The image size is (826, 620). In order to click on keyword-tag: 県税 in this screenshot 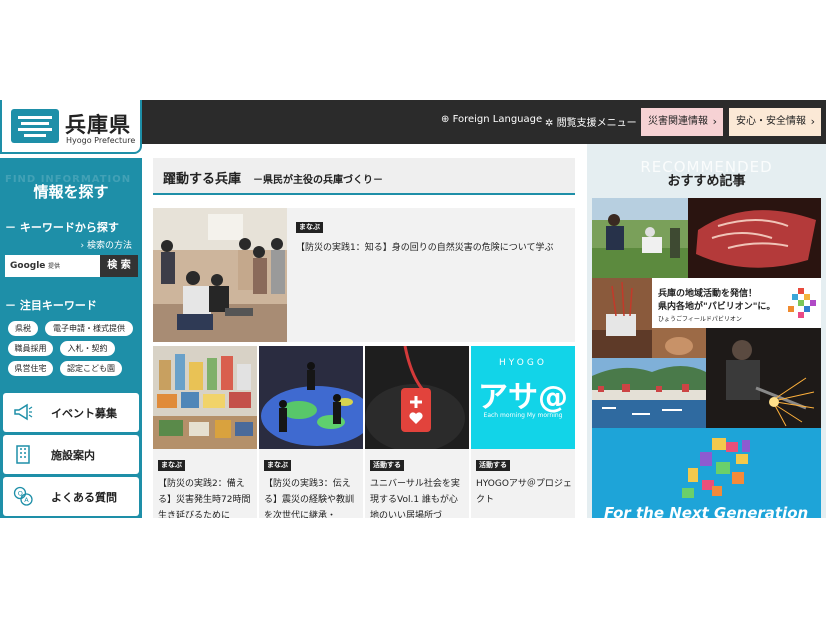, I will do `click(23, 328)`.